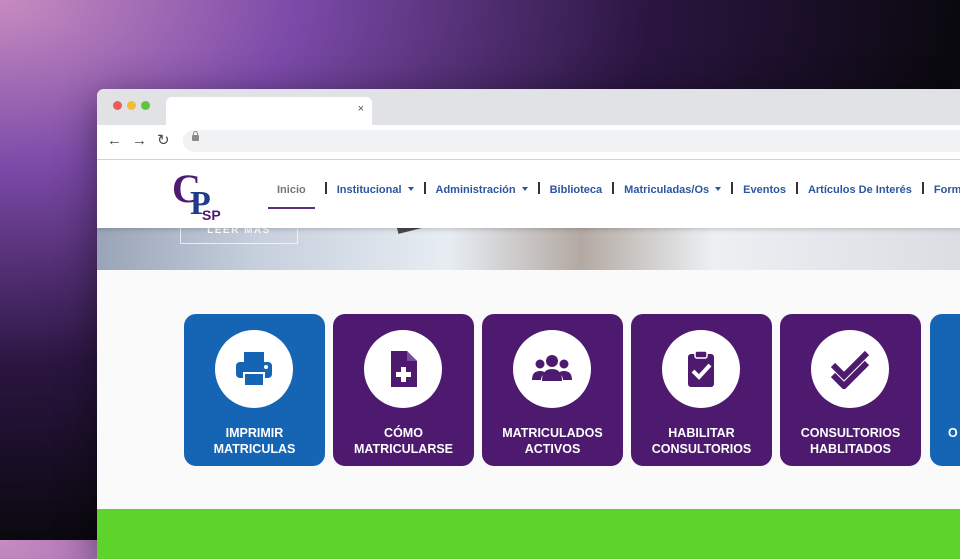 The height and width of the screenshot is (559, 960). I want to click on card-label: MATRICULADOS ACTIVOS, so click(552, 441).